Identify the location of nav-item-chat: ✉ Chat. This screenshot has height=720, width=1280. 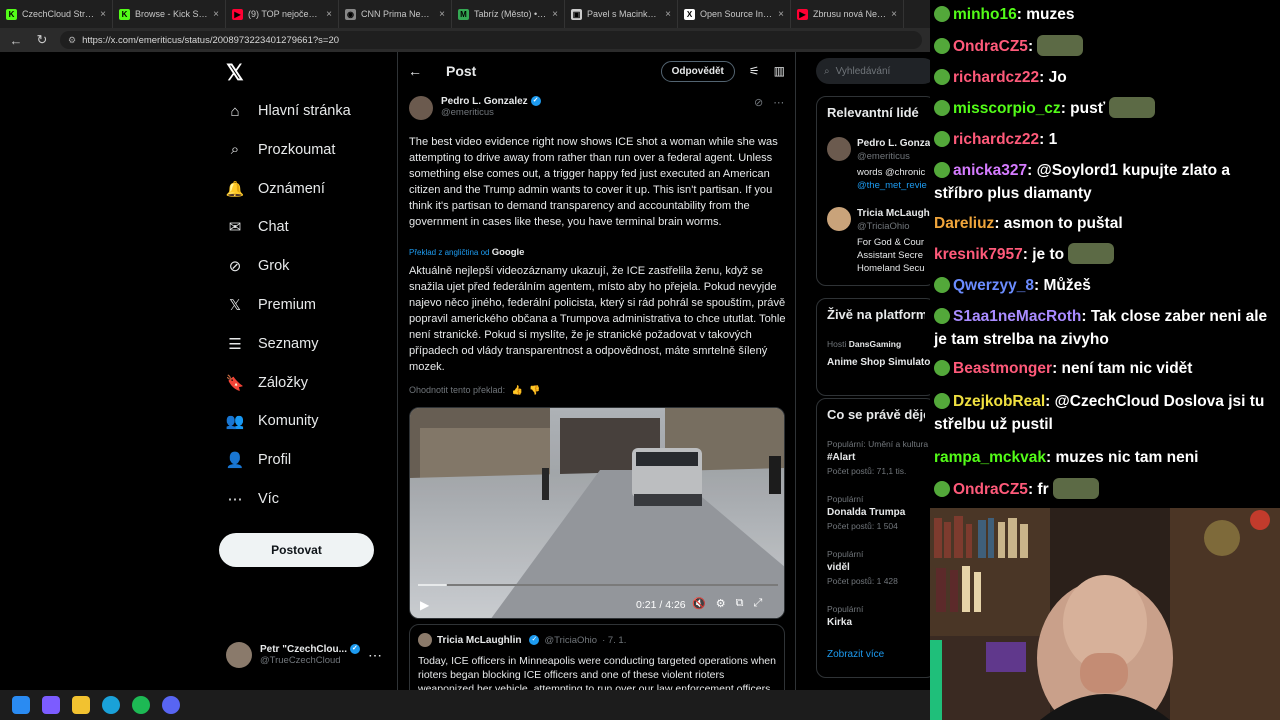
(257, 227).